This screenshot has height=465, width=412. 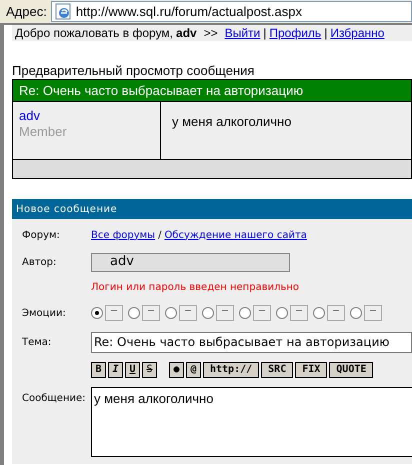 I want to click on url-text: http://www.sql.ru/forum/actualpost.aspx, so click(x=189, y=11).